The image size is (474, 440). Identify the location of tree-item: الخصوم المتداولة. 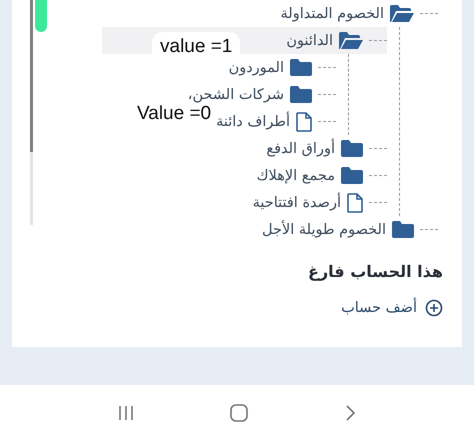
(332, 14).